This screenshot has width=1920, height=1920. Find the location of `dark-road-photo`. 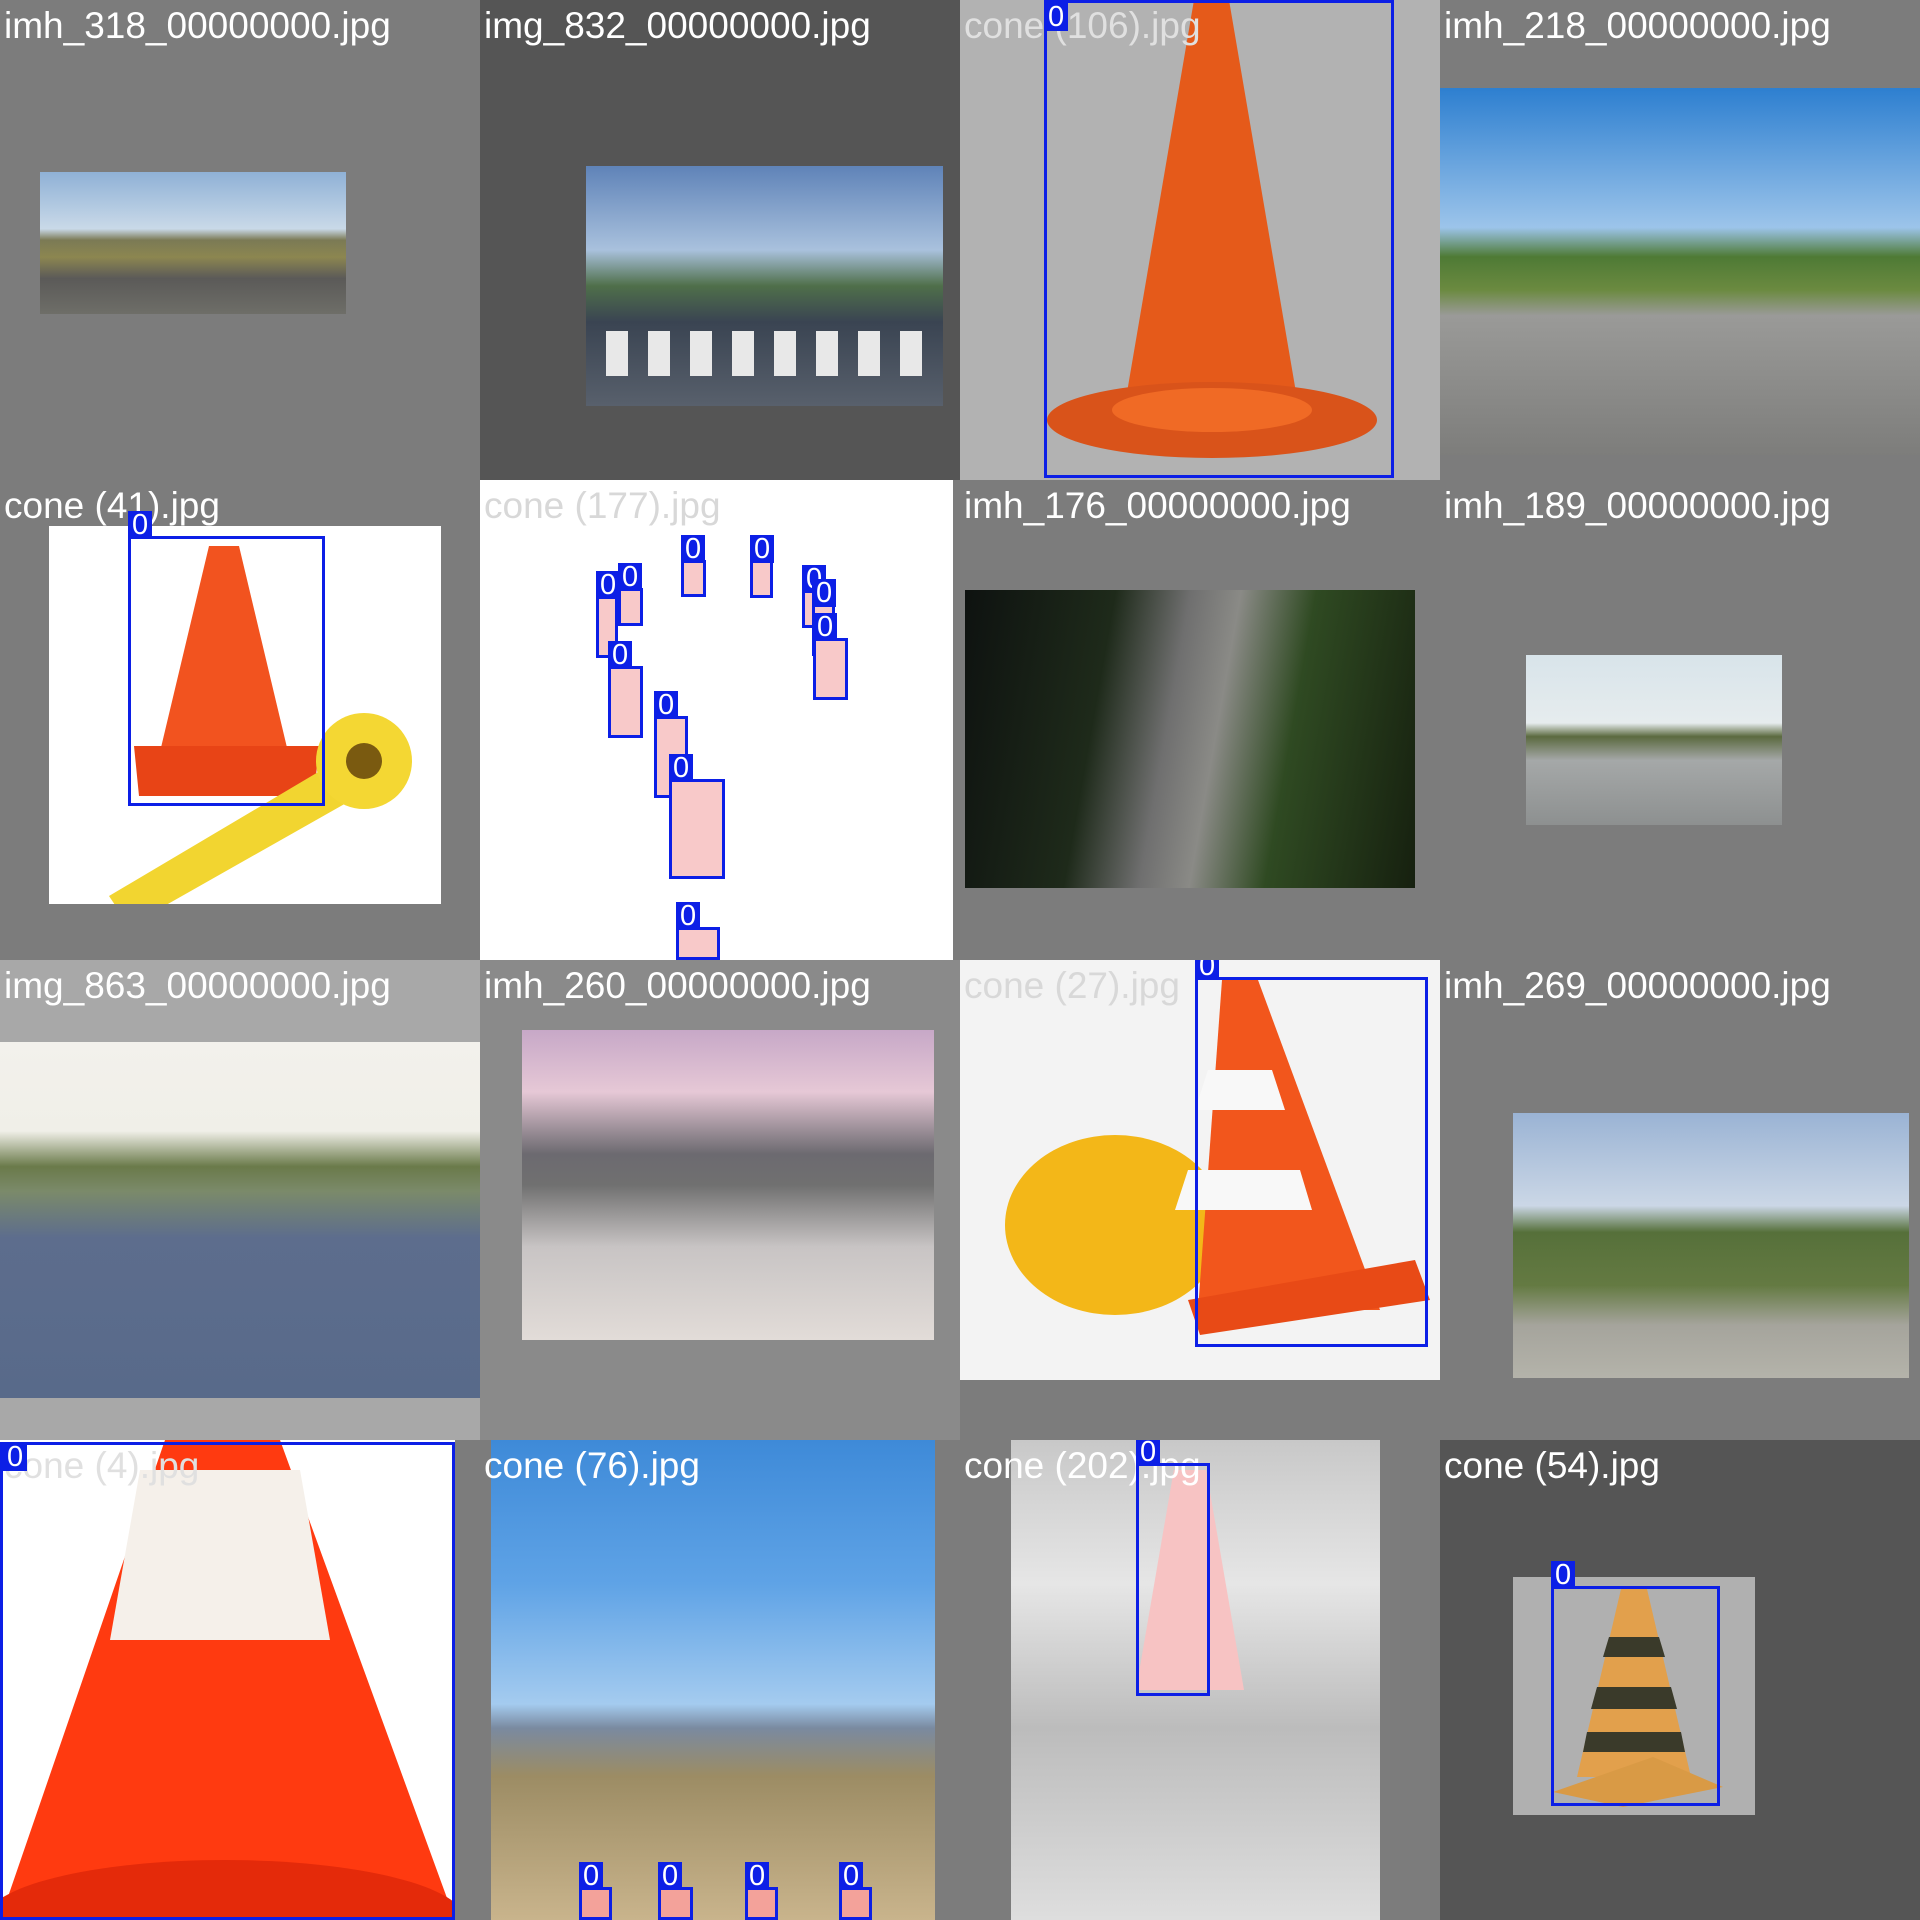

dark-road-photo is located at coordinates (1190, 739).